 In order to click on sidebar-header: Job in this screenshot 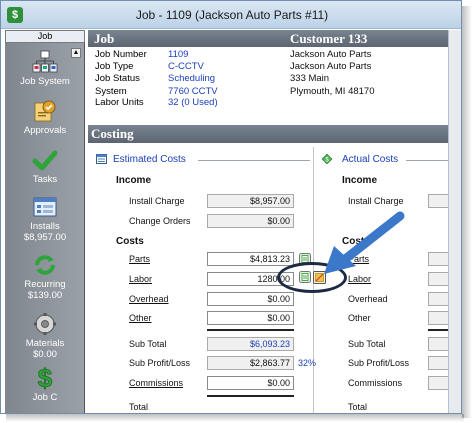, I will do `click(45, 36)`.